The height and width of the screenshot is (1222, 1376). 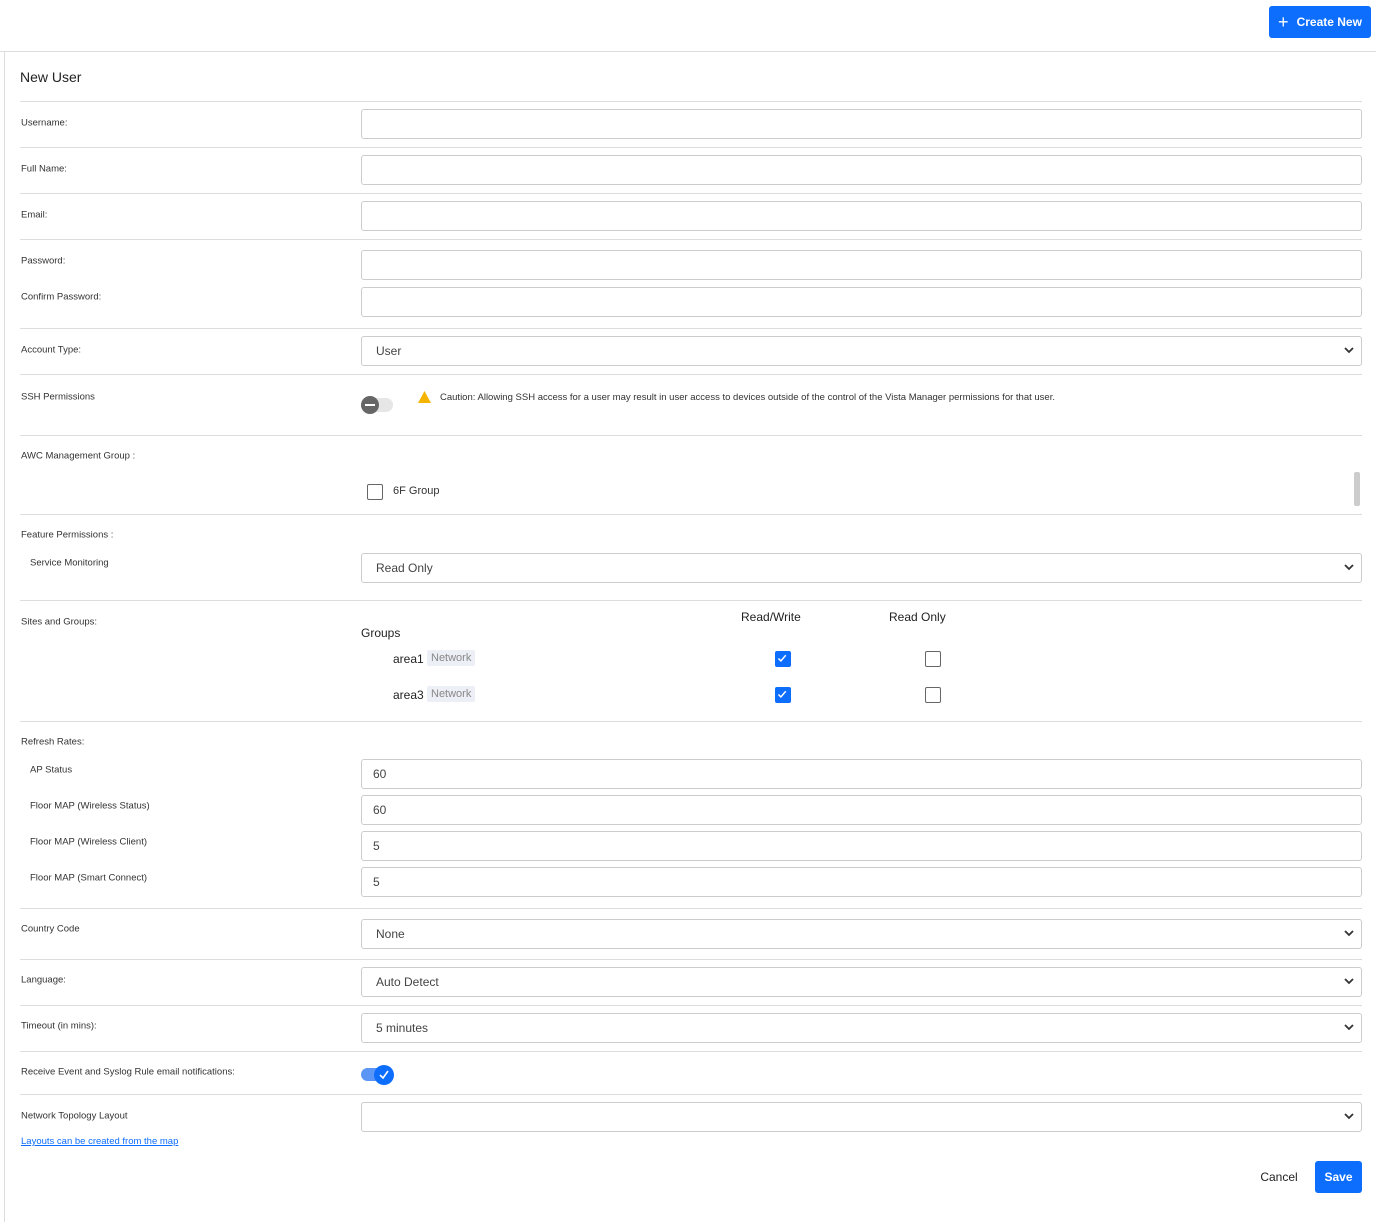 I want to click on sites-groups-label: Sites and Groups:, so click(x=59, y=622).